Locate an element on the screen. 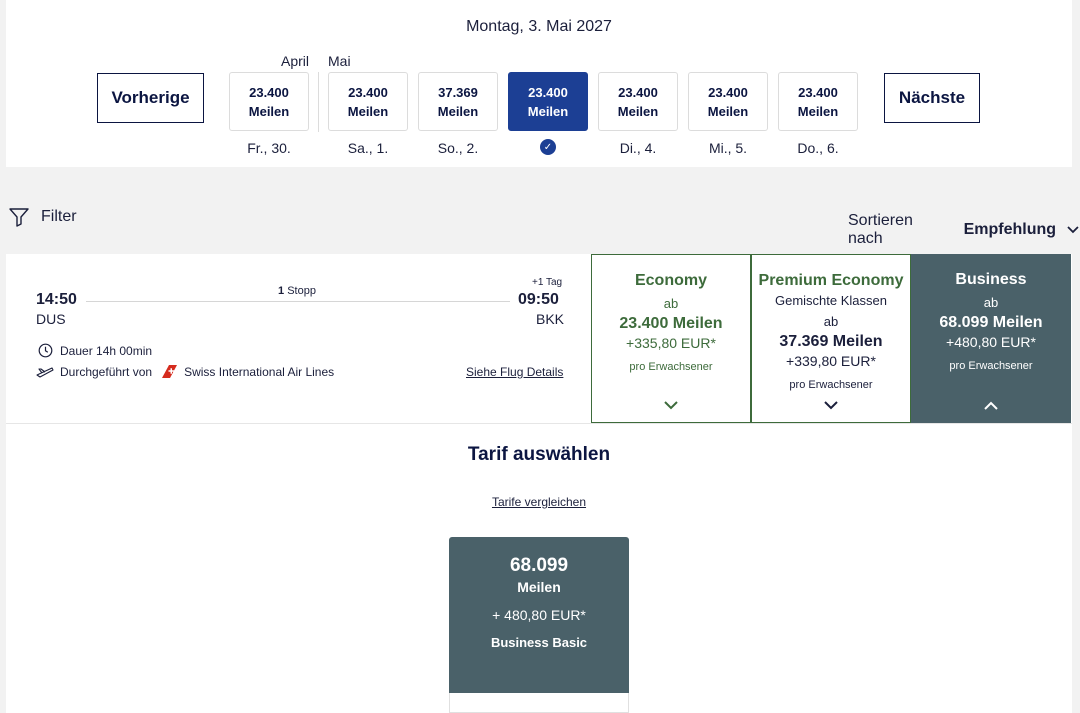 This screenshot has width=1080, height=713. selected-check-icon: ✓ is located at coordinates (548, 147).